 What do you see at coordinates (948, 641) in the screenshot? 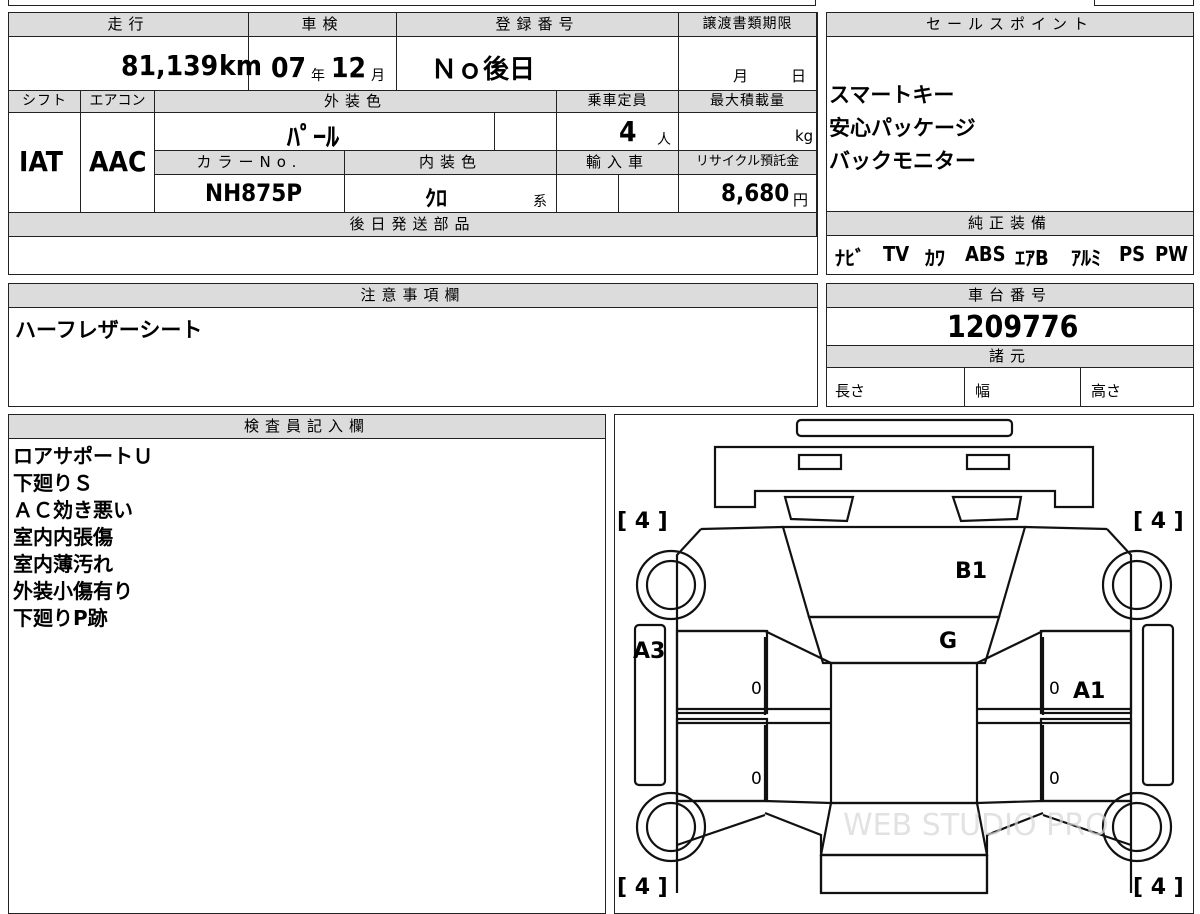
I see `damage-mark-g: G` at bounding box center [948, 641].